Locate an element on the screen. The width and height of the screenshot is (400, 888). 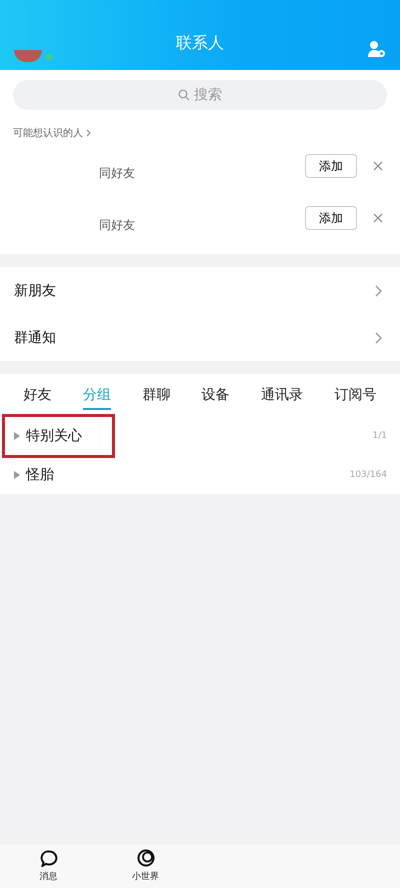
nav-item: 消息 is located at coordinates (48, 866).